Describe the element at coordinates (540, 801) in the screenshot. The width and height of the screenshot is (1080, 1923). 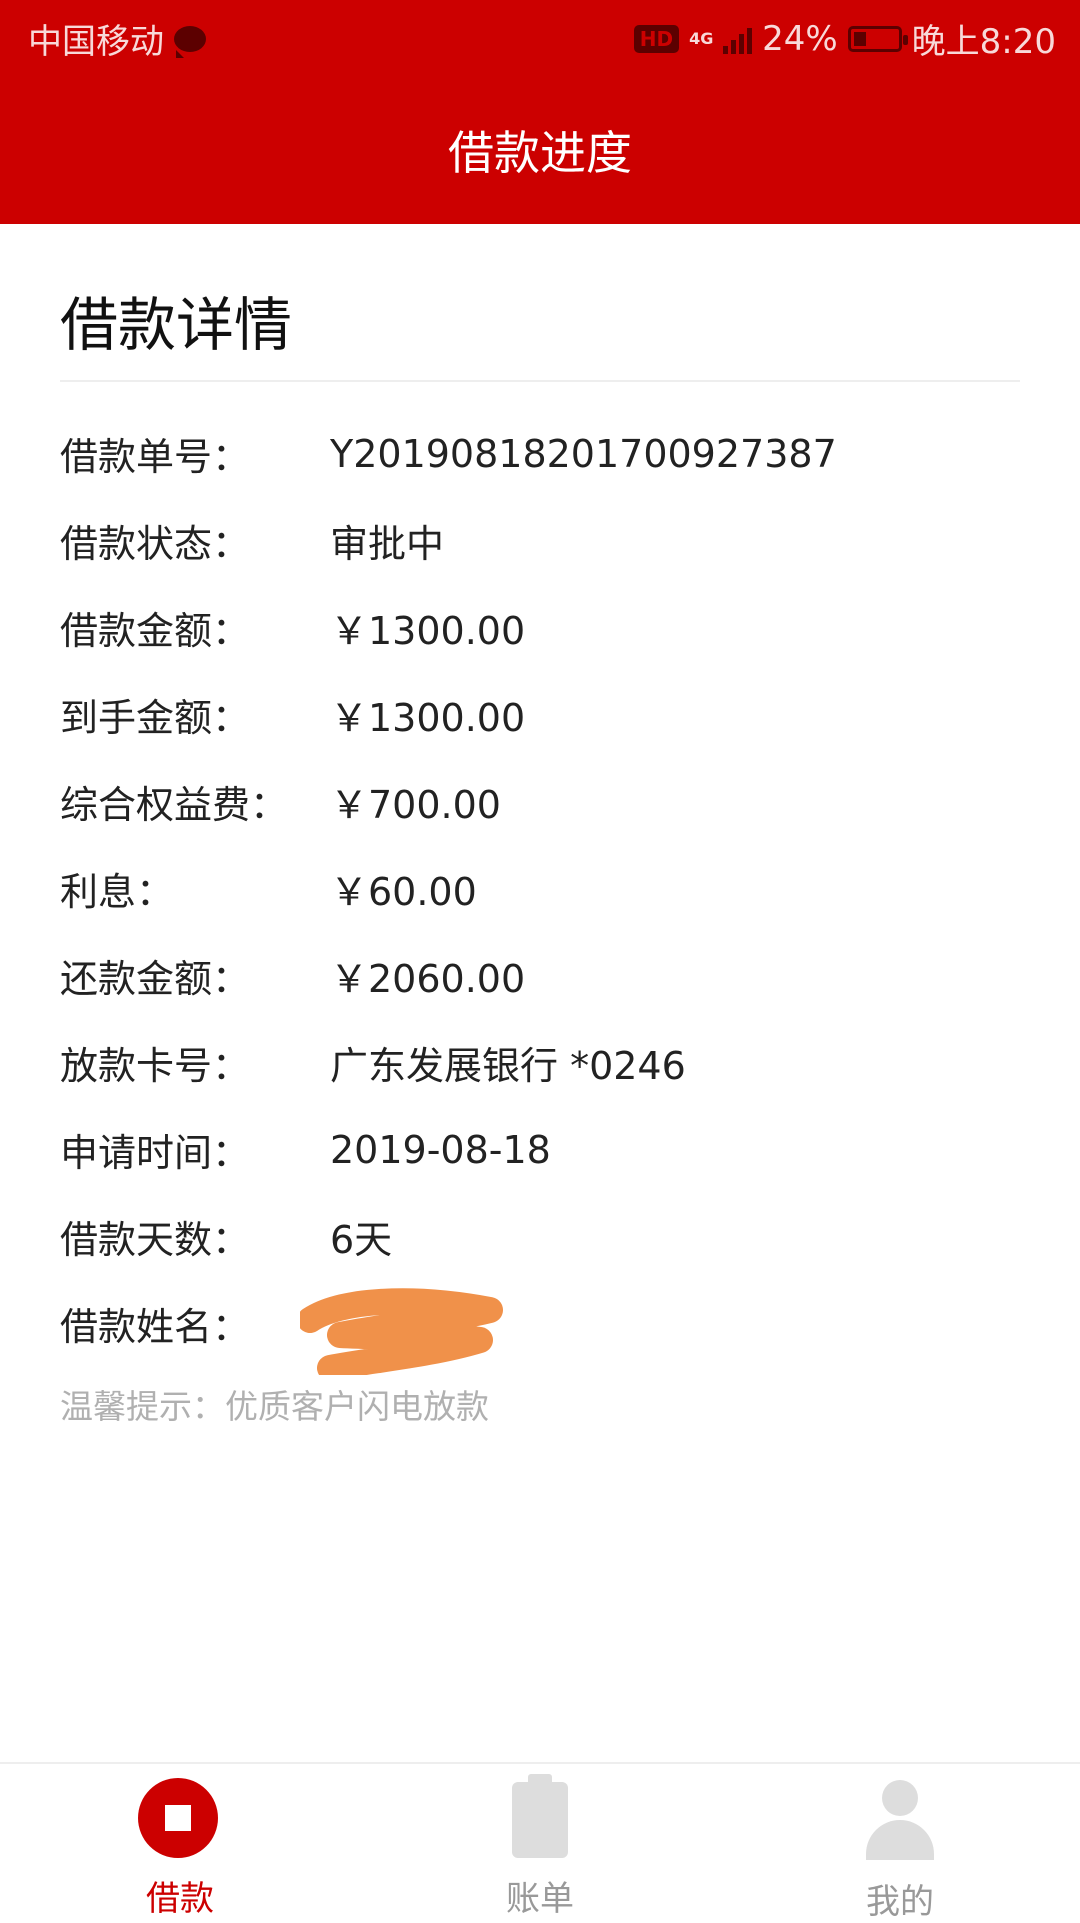
I see `detail-row-service-fee: 综合权益费： ￥700.00` at that location.